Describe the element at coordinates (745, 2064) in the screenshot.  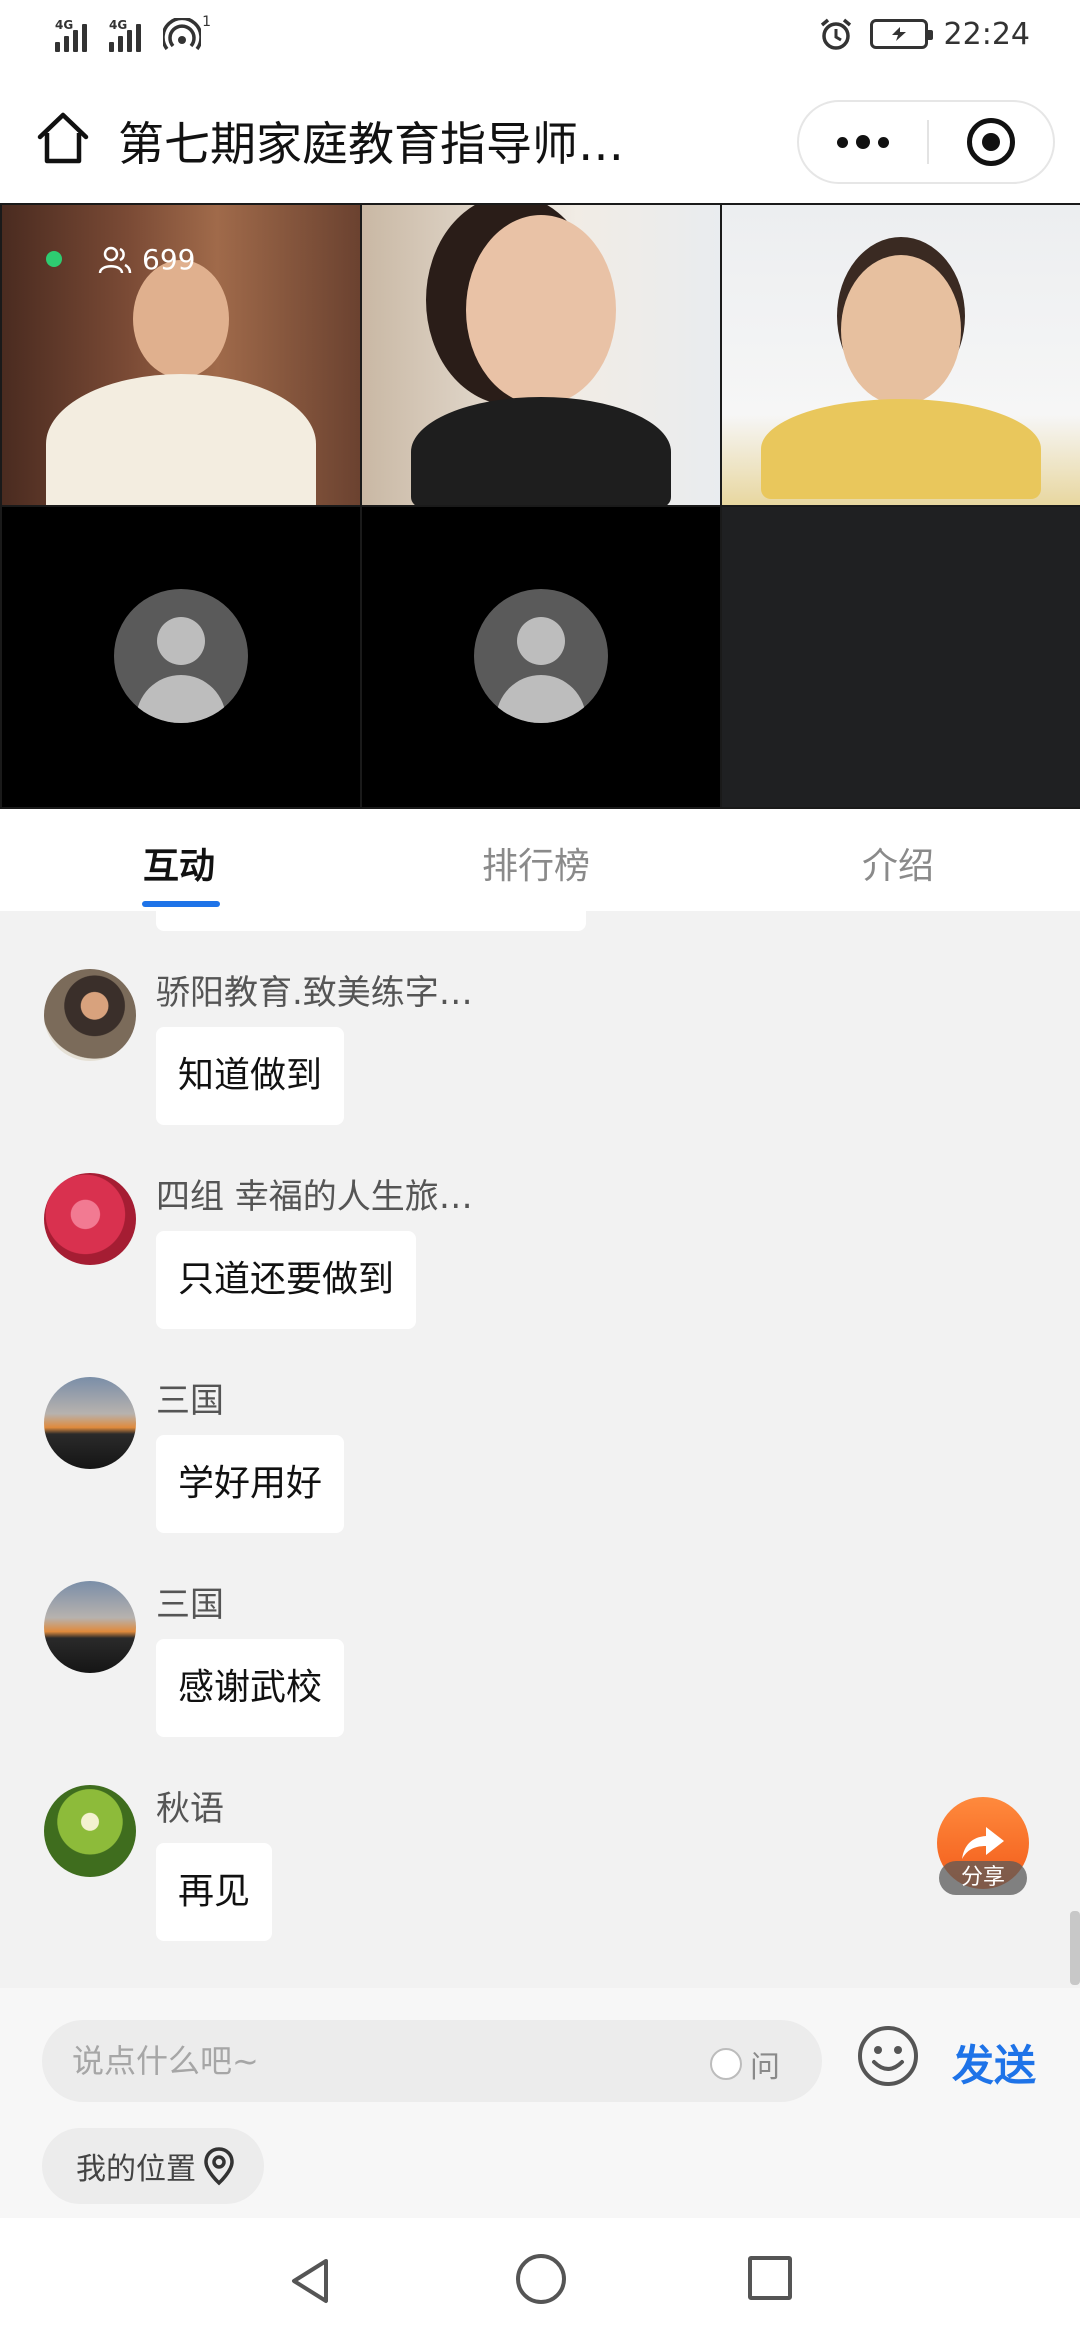
I see `ask-question-toggle: 问` at that location.